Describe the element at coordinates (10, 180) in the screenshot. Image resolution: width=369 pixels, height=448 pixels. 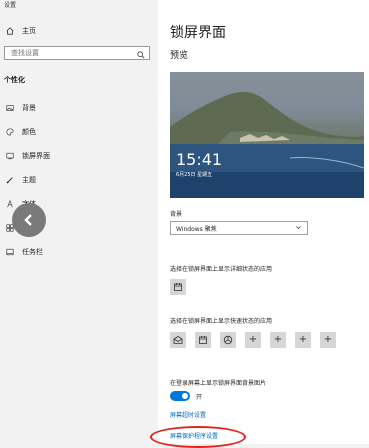
I see `brush-icon` at that location.